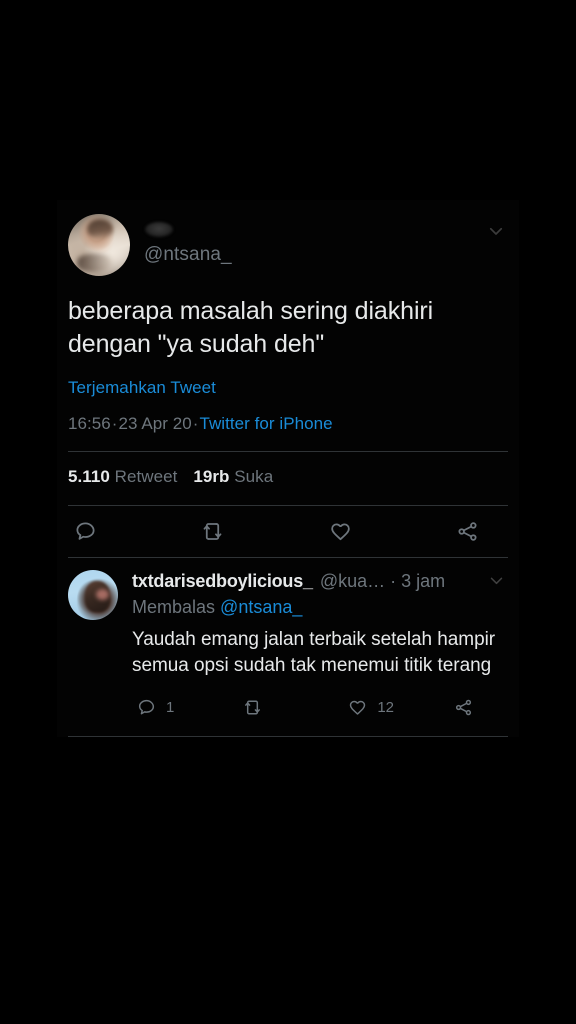 The image size is (576, 1024). What do you see at coordinates (89, 423) in the screenshot?
I see `tweet-time: 16:56` at bounding box center [89, 423].